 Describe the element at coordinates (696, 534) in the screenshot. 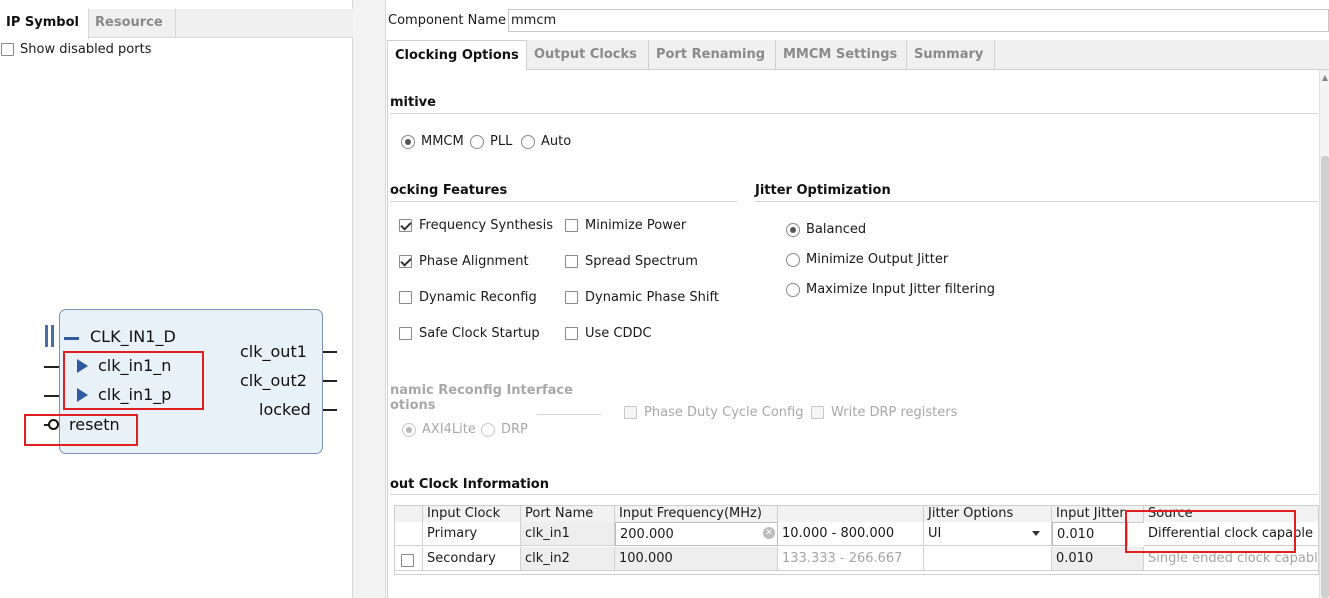

I see `cell-primary-input-frequency: 200.000` at that location.